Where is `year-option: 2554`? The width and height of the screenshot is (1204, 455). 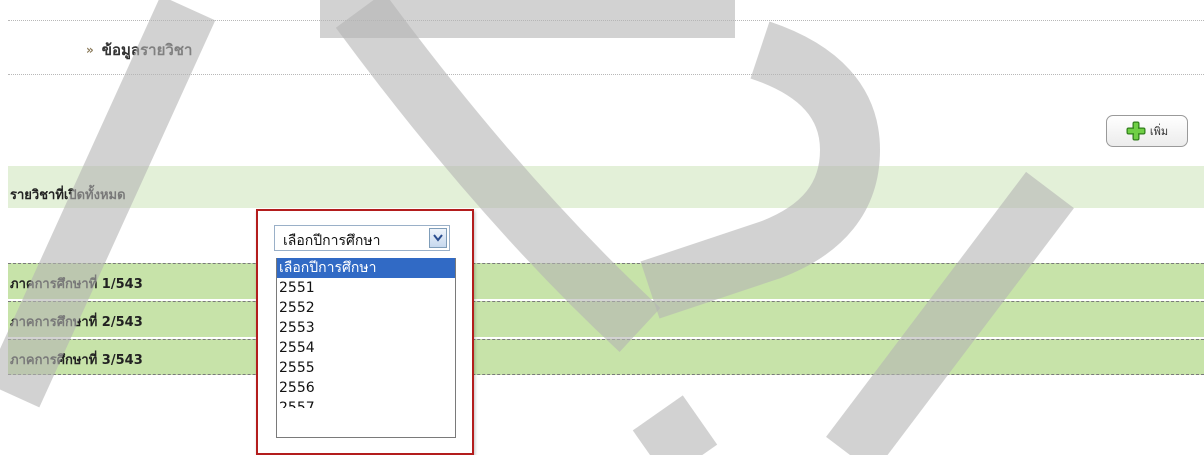 year-option: 2554 is located at coordinates (366, 348).